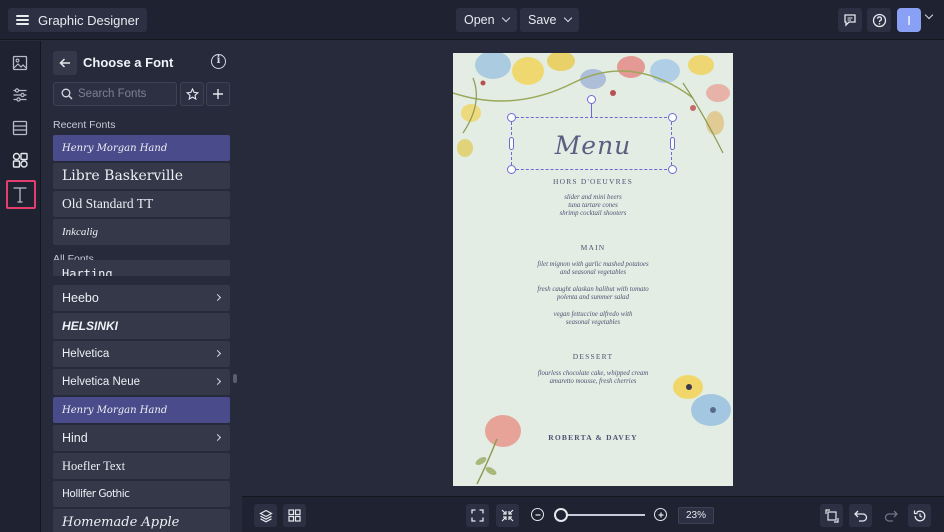  I want to click on recent-font-old-standard-tt: Old Standard TT, so click(141, 204).